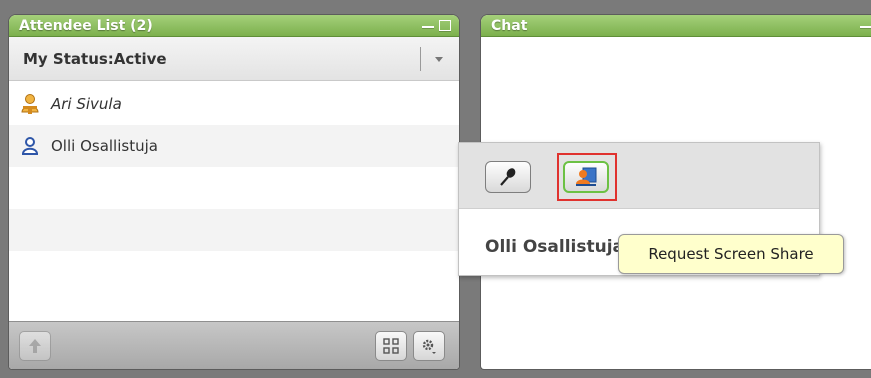  I want to click on raise-hand-button, so click(35, 346).